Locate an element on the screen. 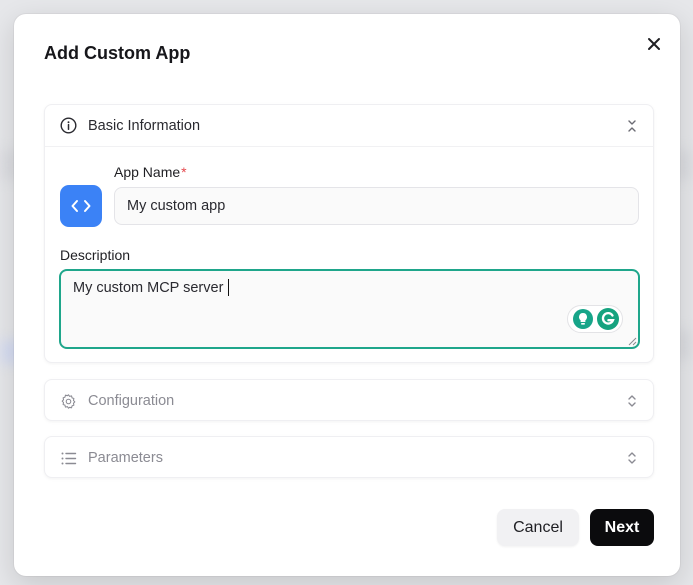  description-textarea: My custom MCP server is located at coordinates (349, 309).